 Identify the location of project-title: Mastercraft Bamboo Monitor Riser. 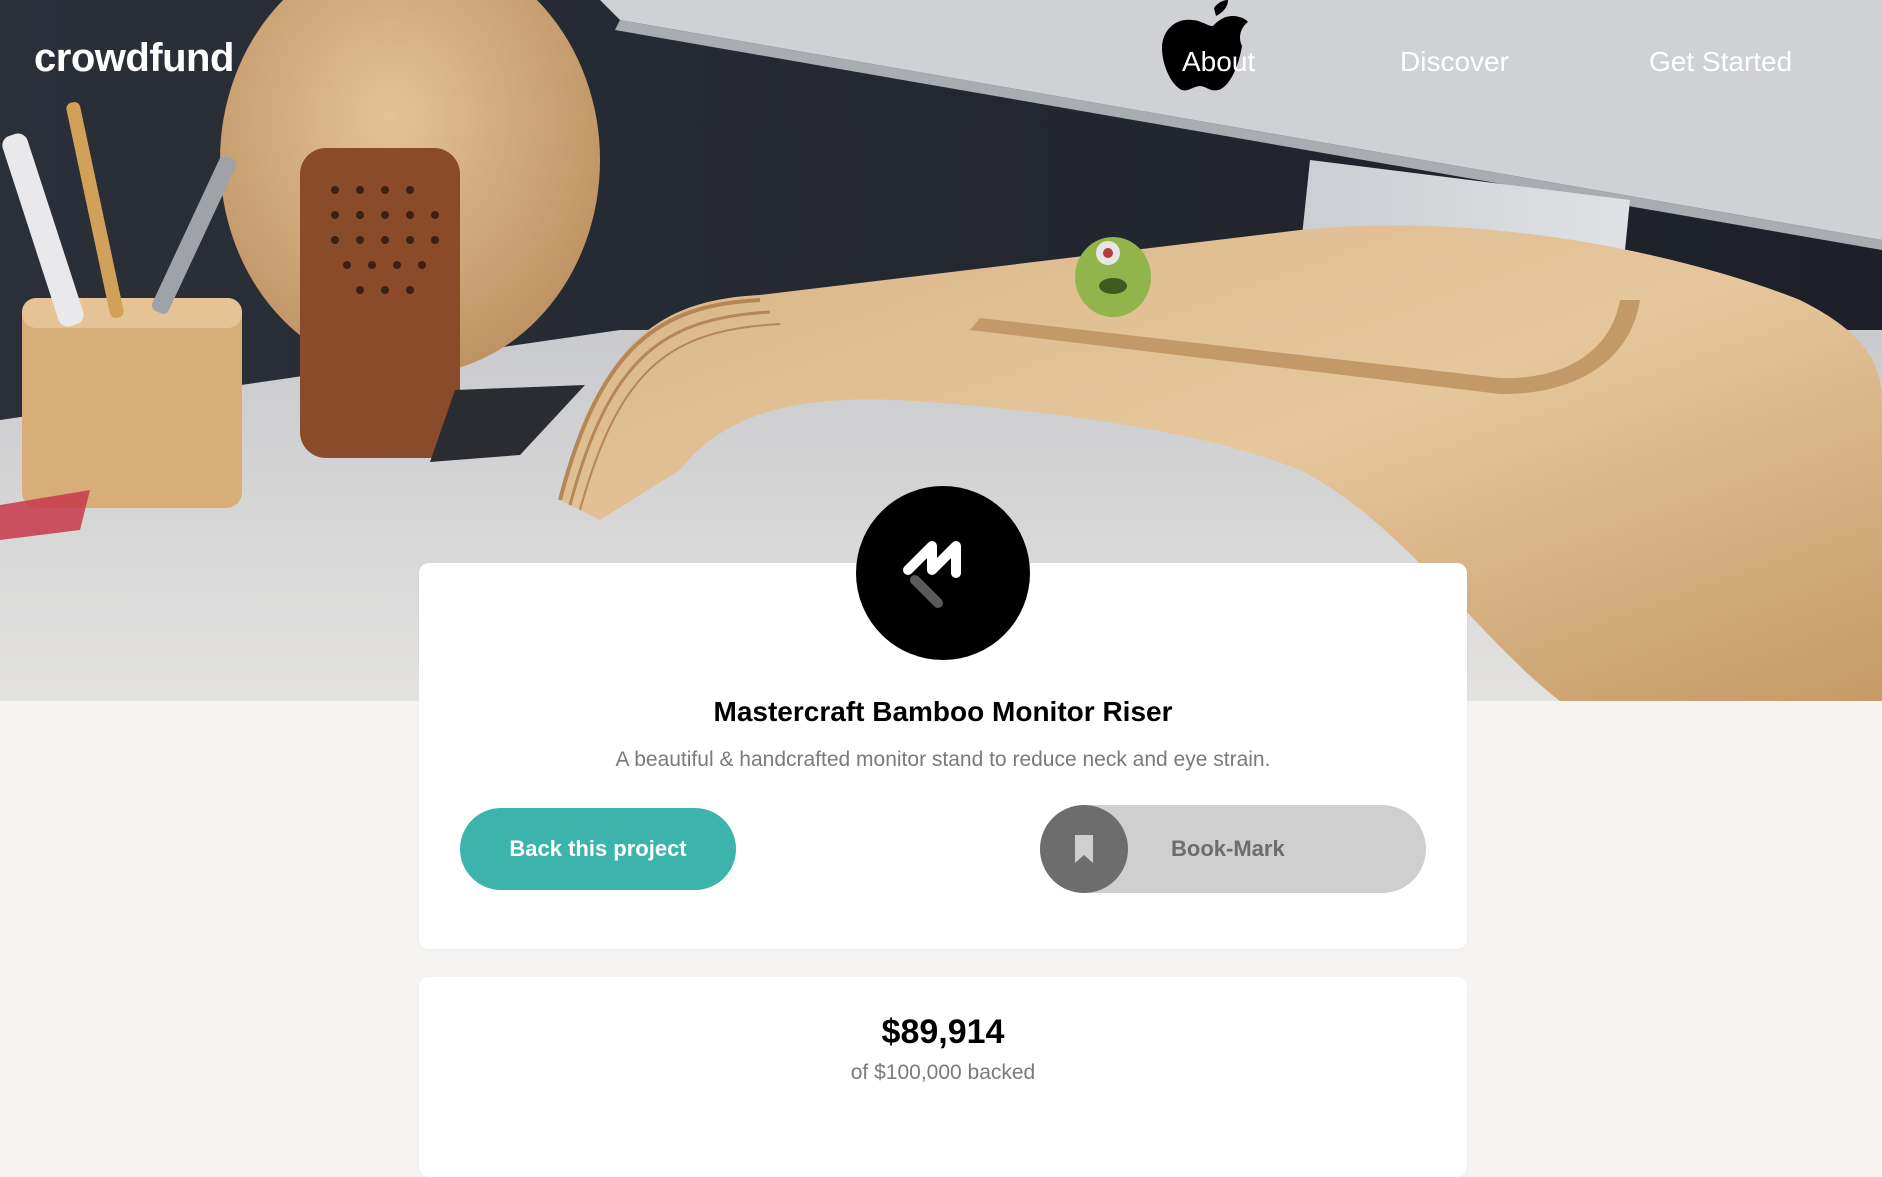
(943, 711).